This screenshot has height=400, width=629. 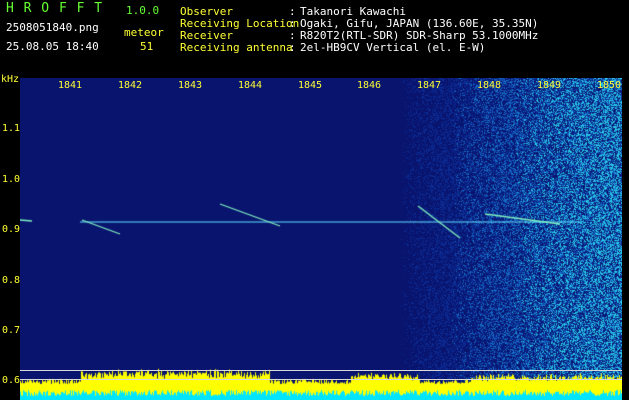 I want to click on x-tick-1844: 1844, so click(x=250, y=85).